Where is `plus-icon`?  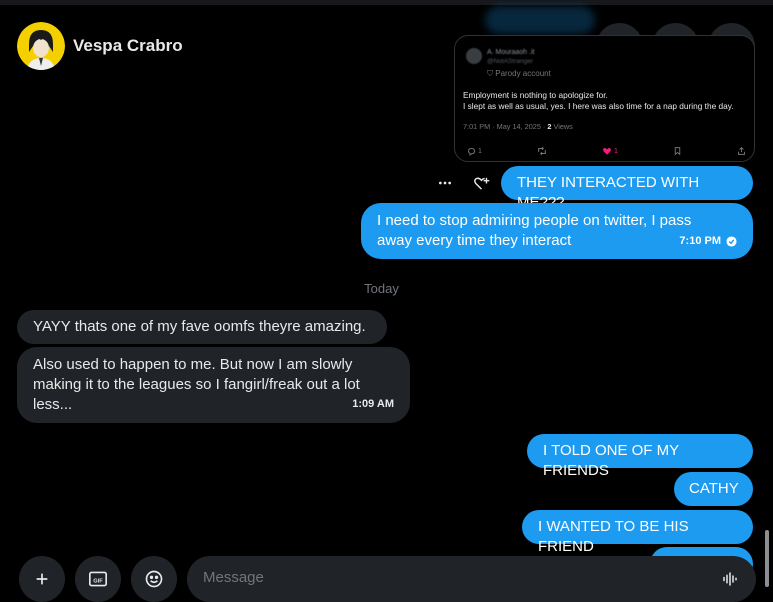
plus-icon is located at coordinates (42, 579).